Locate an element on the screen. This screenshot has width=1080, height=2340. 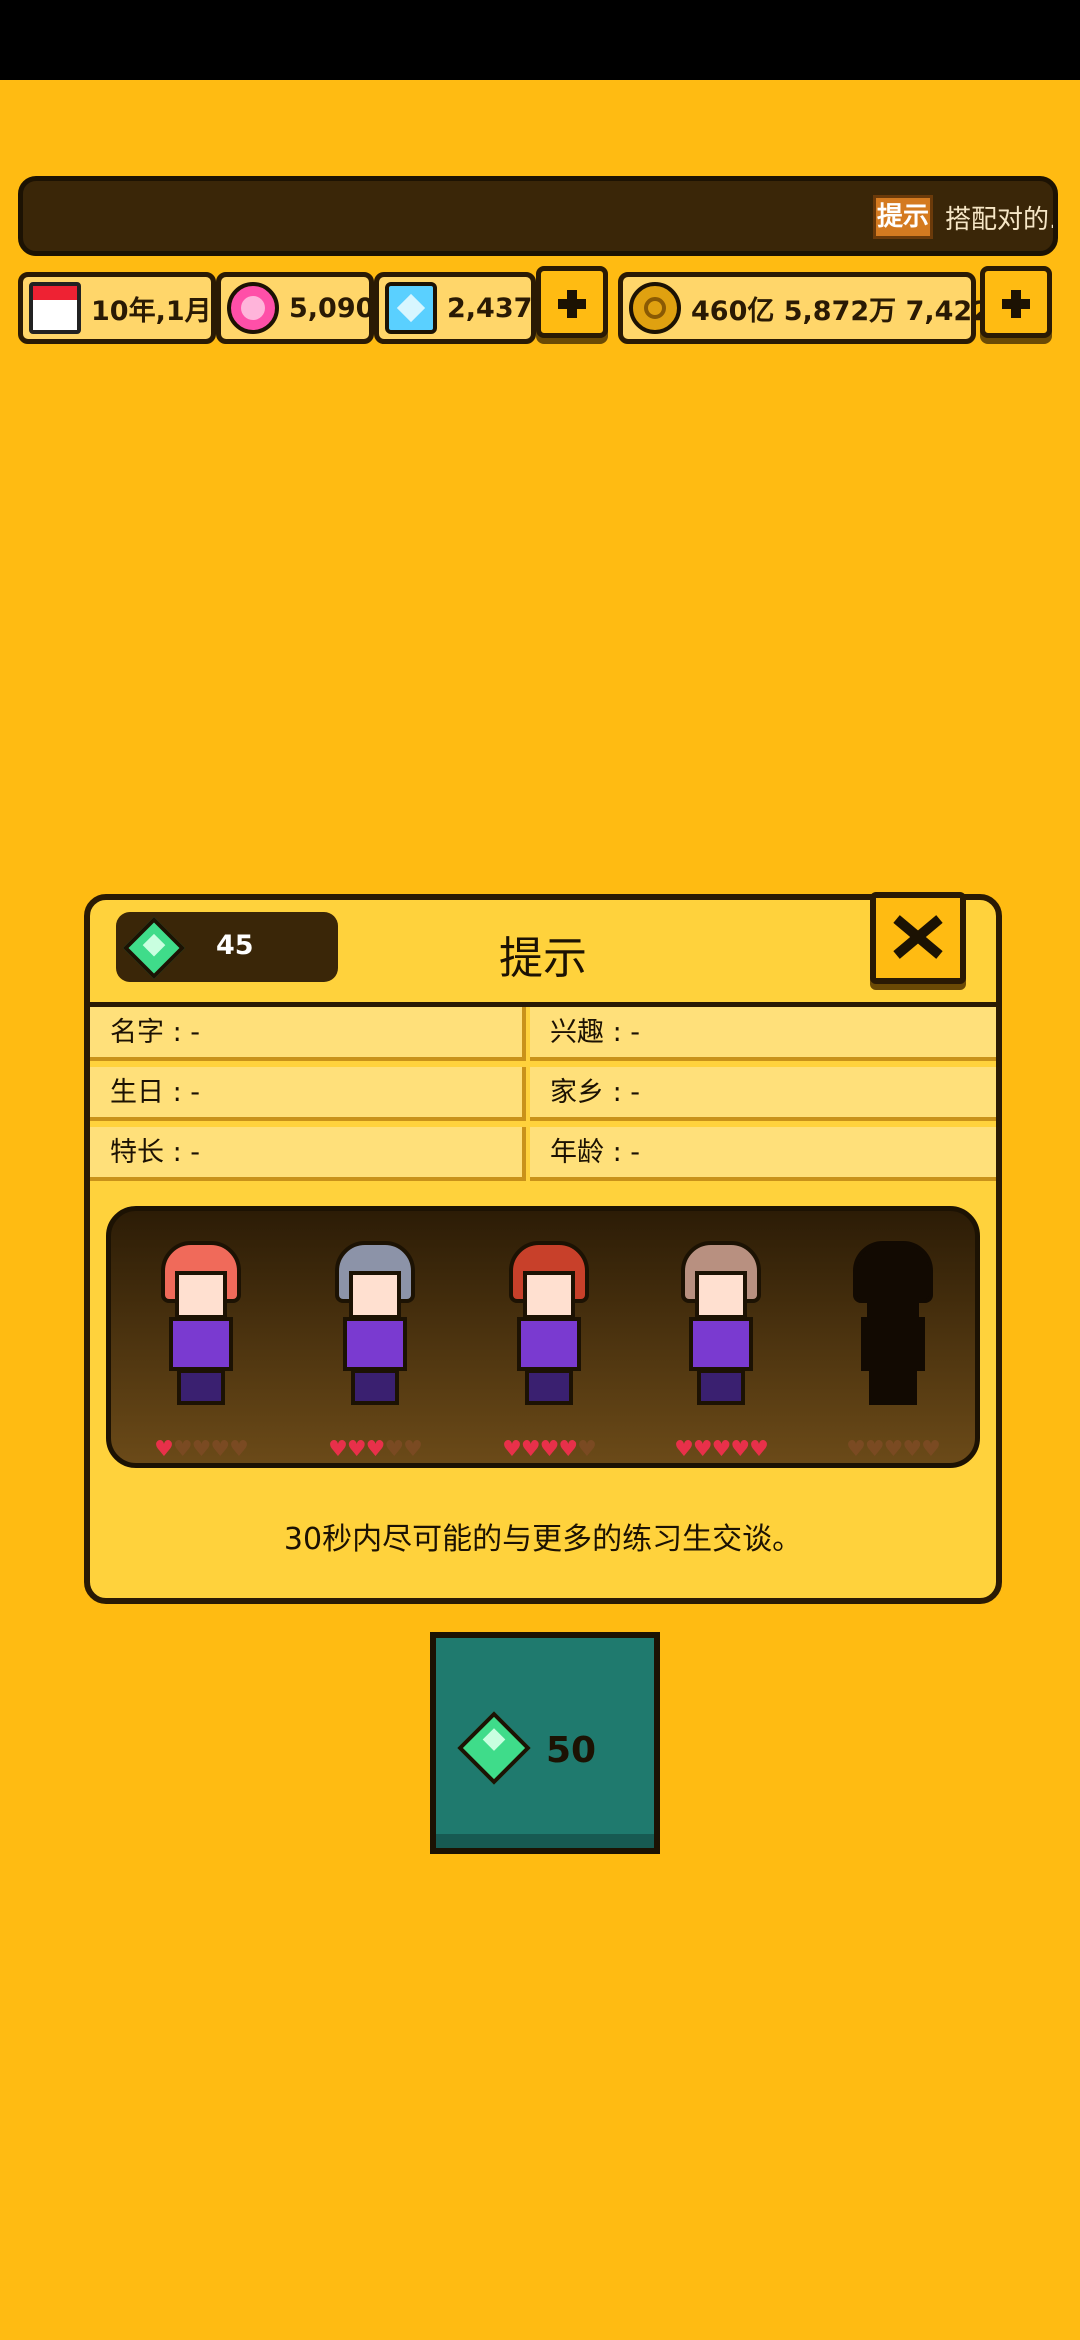
pink-gem-counter: 5,090 is located at coordinates (295, 308).